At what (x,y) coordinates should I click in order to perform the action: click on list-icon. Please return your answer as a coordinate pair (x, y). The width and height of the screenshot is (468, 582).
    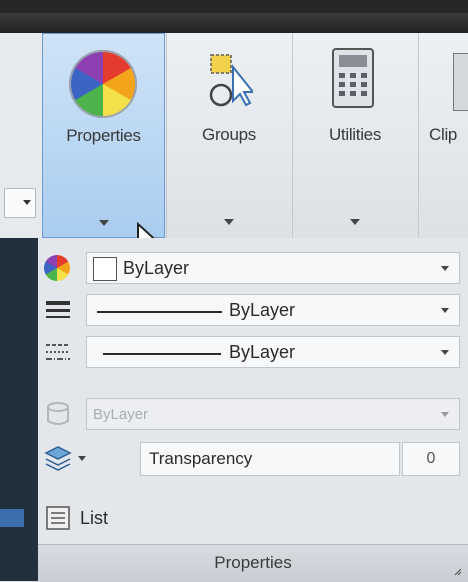
    Looking at the image, I should click on (58, 518).